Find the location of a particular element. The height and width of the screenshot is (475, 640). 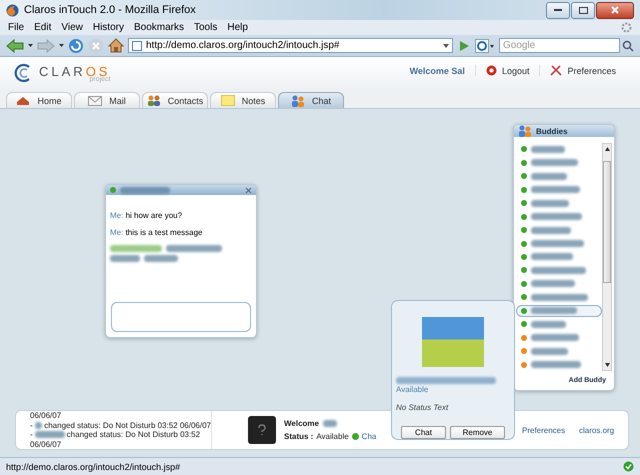

maximize-button is located at coordinates (583, 10).